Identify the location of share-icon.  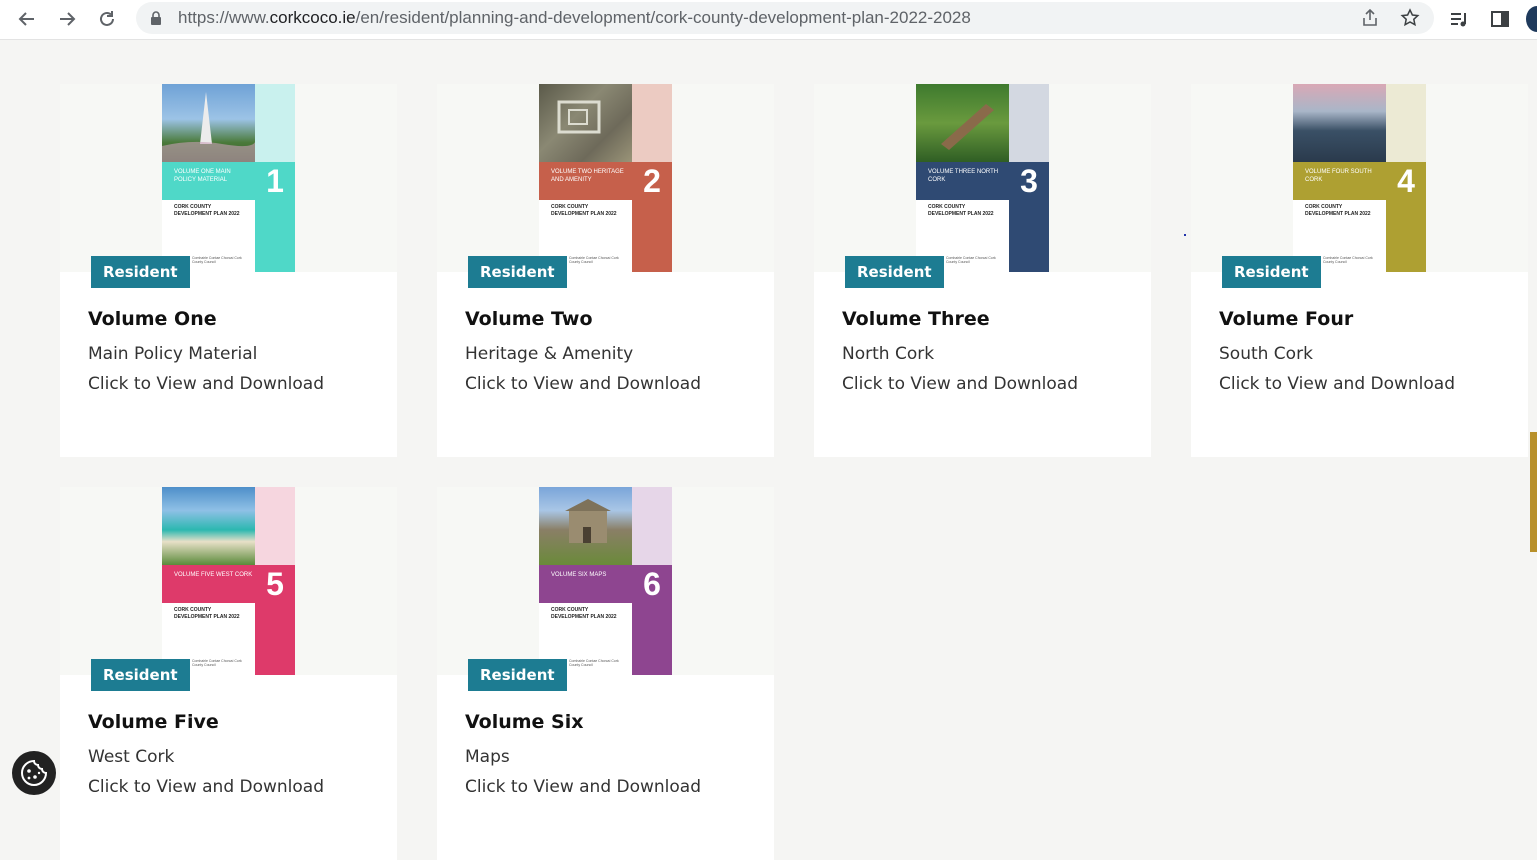
(1370, 18).